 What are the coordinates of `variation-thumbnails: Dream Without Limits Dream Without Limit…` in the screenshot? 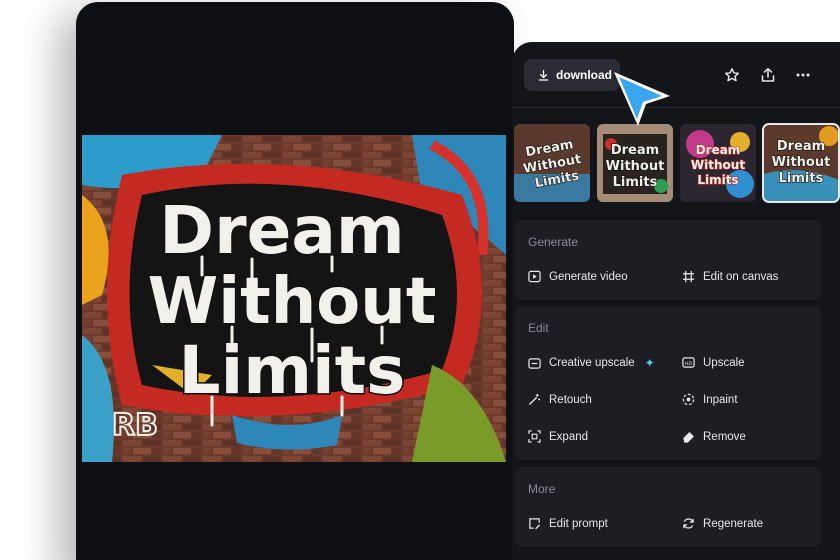 It's located at (677, 163).